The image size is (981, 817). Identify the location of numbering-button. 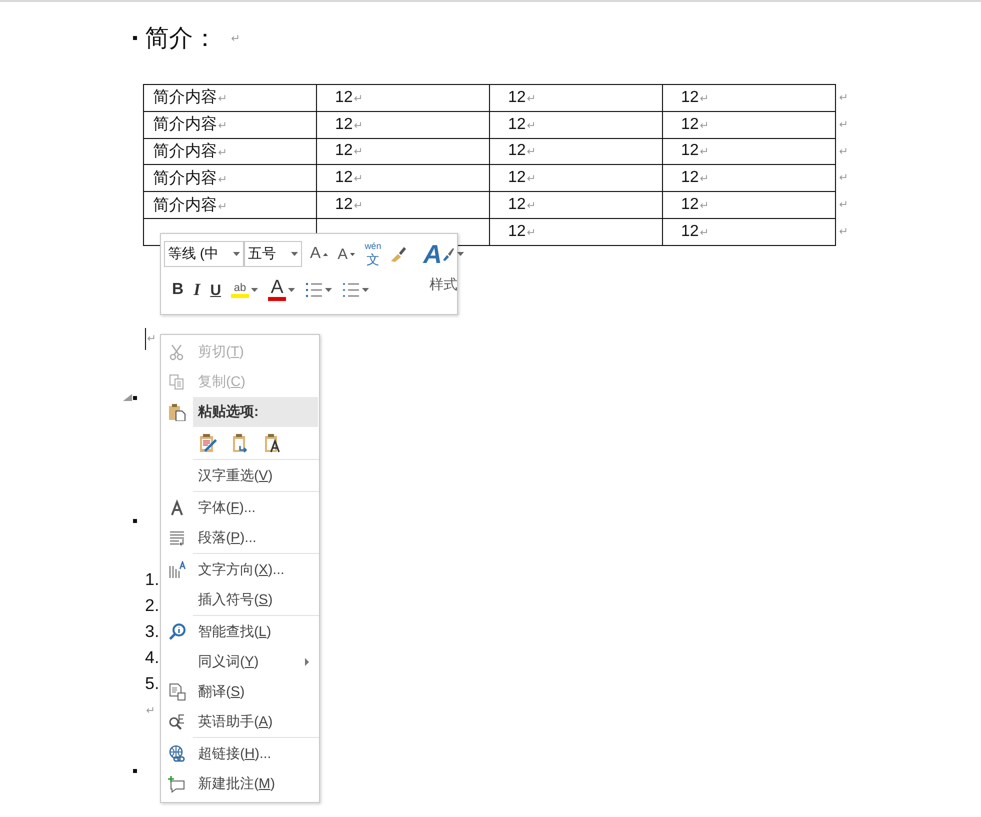
(356, 290).